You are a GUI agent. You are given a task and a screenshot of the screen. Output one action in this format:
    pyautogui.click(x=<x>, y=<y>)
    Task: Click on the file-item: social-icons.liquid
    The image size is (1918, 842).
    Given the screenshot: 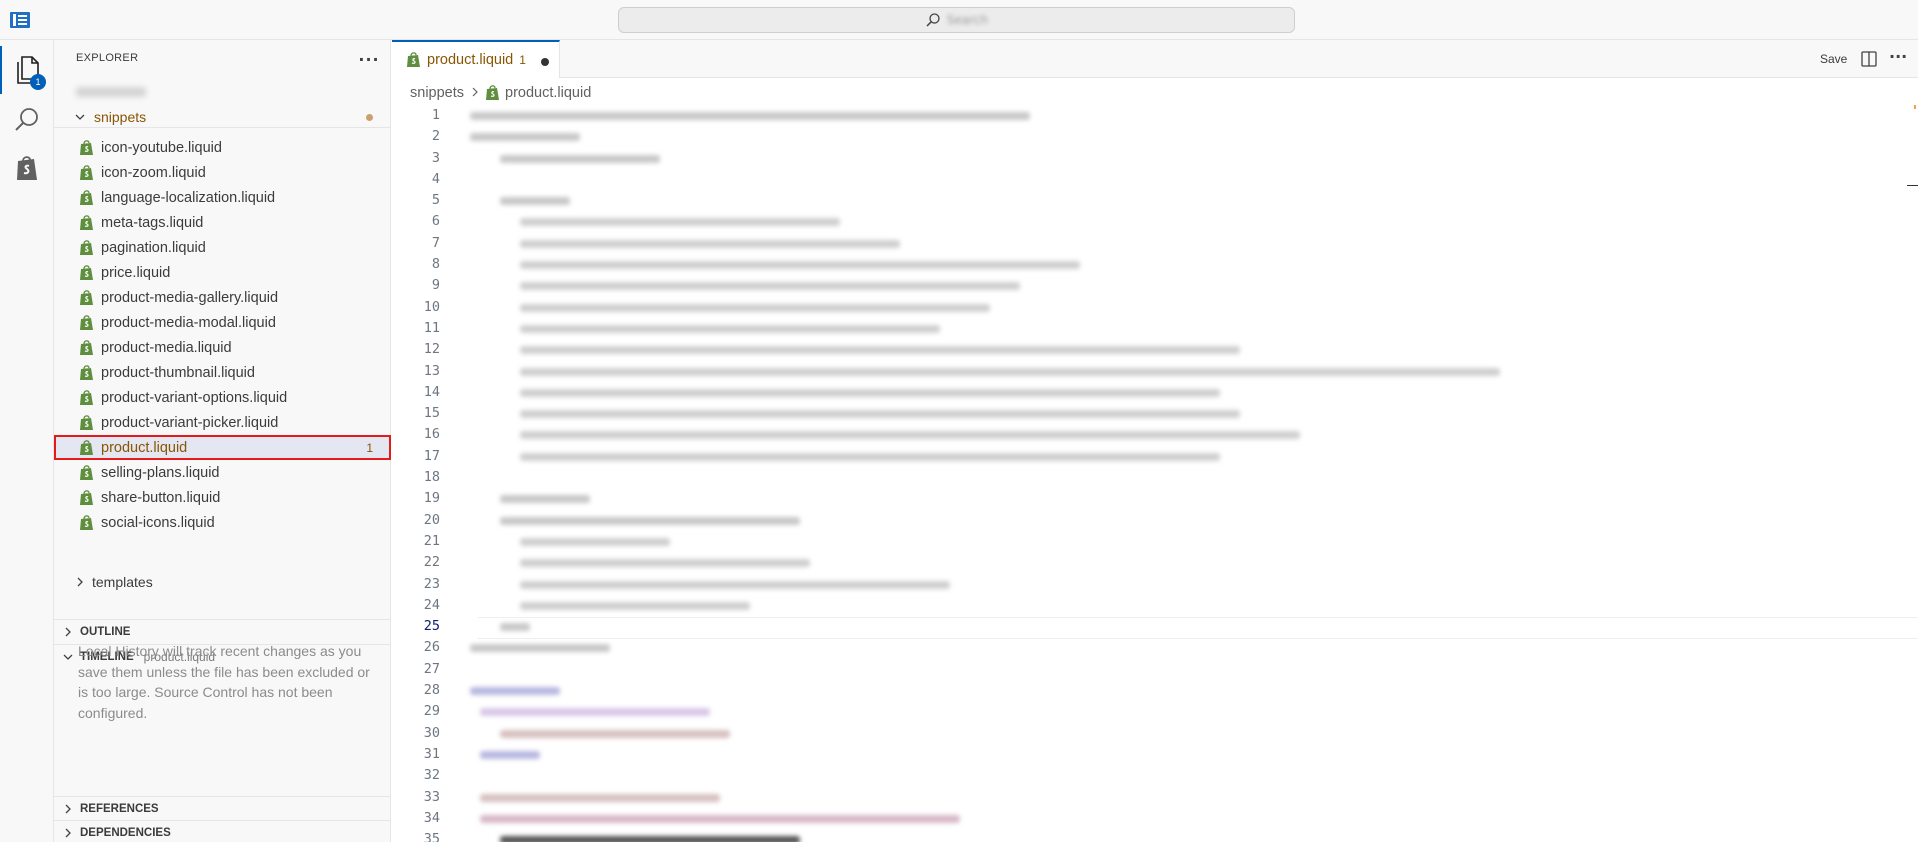 What is the action you would take?
    pyautogui.click(x=222, y=522)
    